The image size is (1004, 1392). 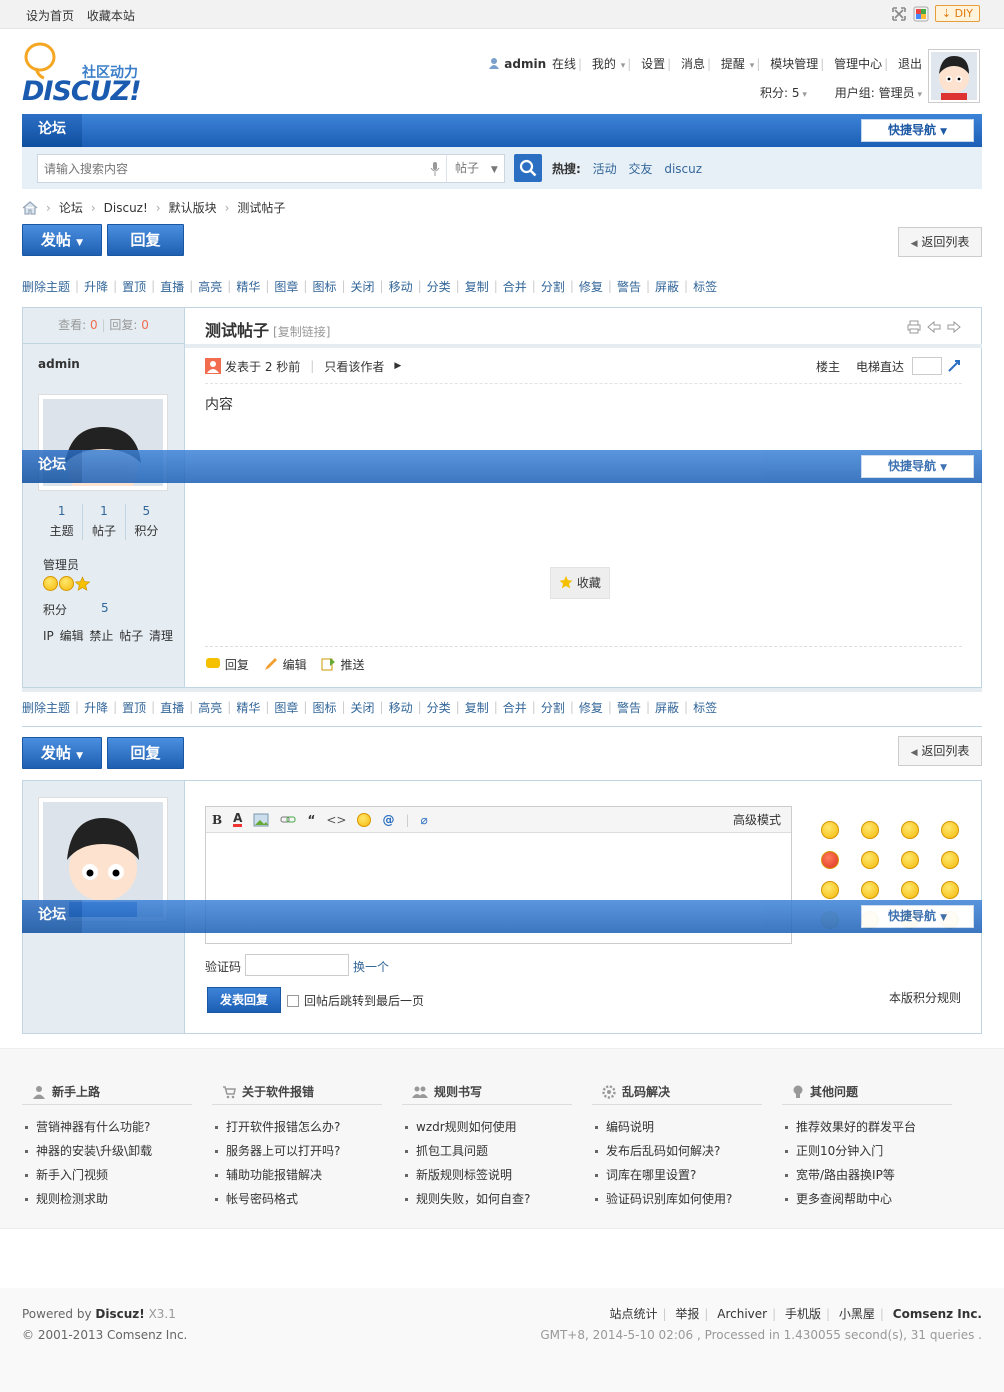 What do you see at coordinates (940, 751) in the screenshot?
I see `back-to-list-button: ◀ 返回列表` at bounding box center [940, 751].